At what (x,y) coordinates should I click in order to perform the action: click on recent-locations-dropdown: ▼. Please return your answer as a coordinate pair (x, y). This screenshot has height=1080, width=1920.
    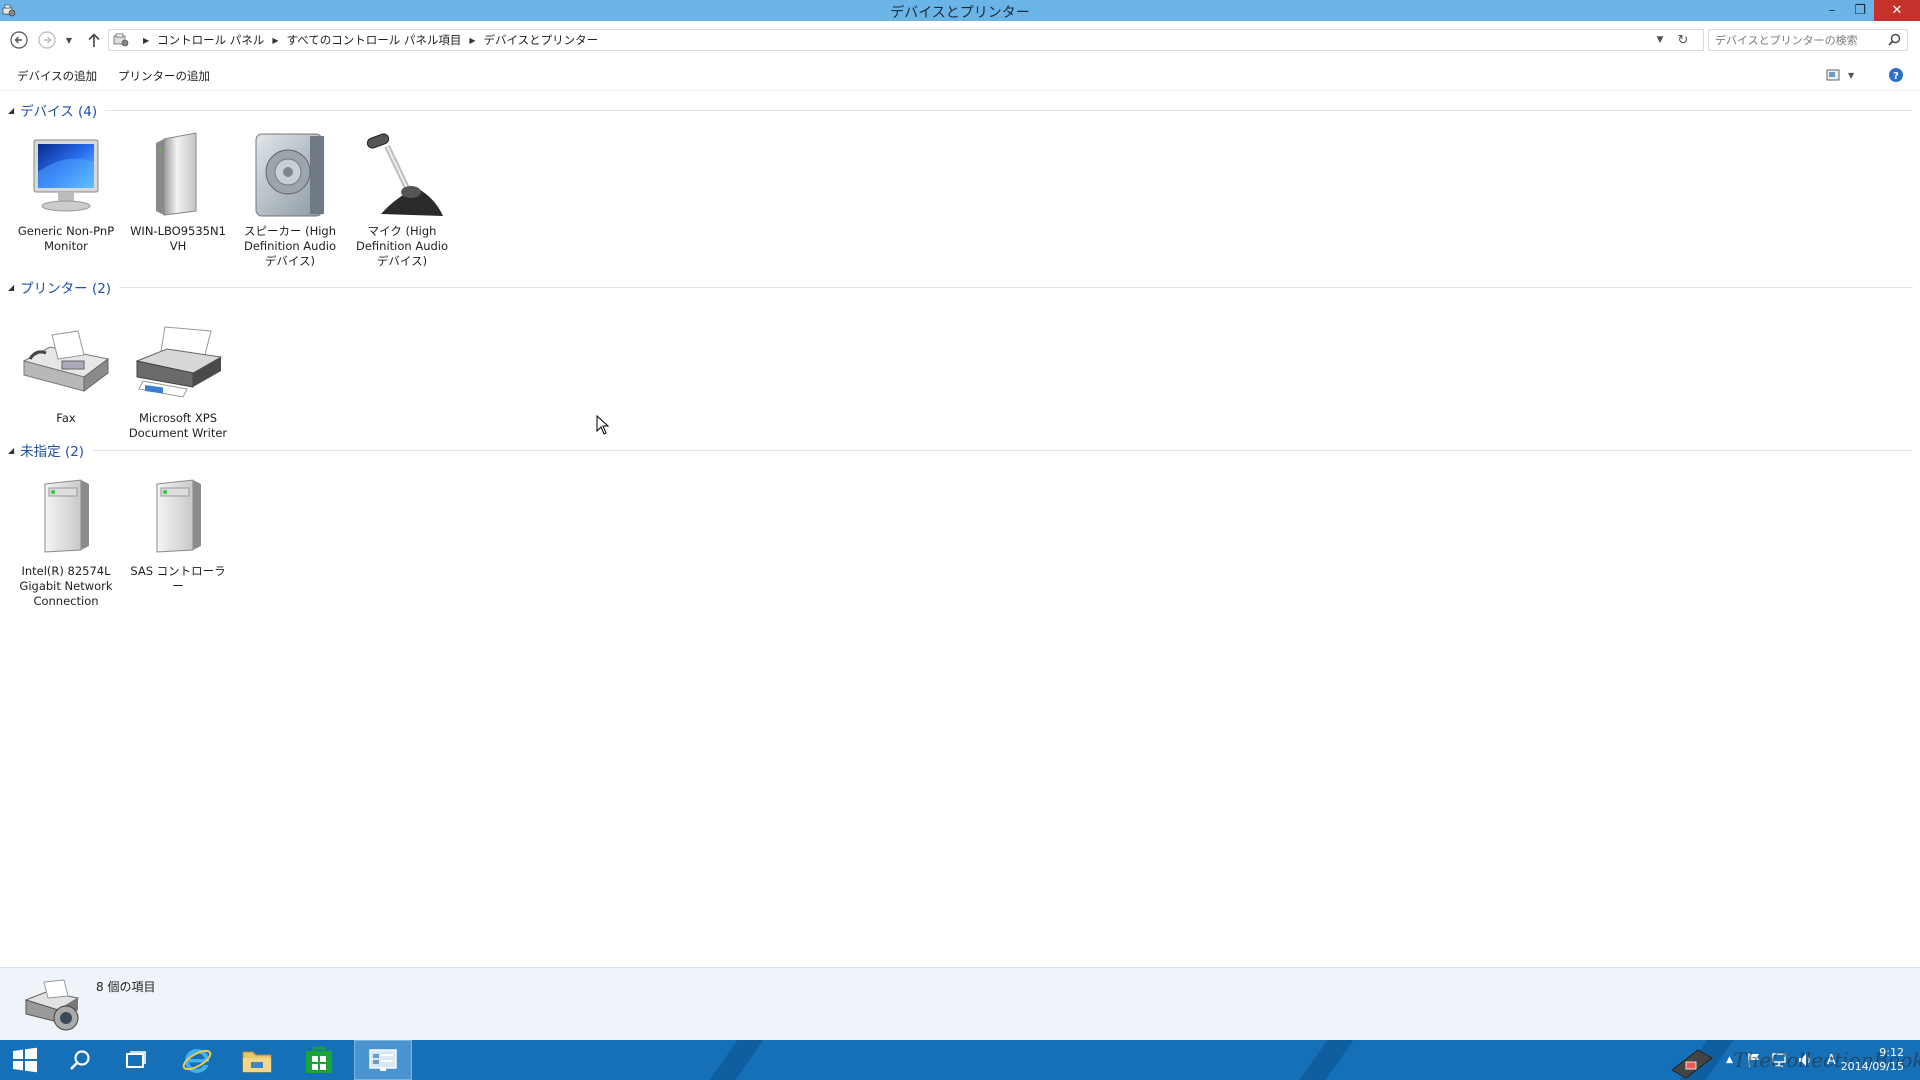
    Looking at the image, I should click on (69, 40).